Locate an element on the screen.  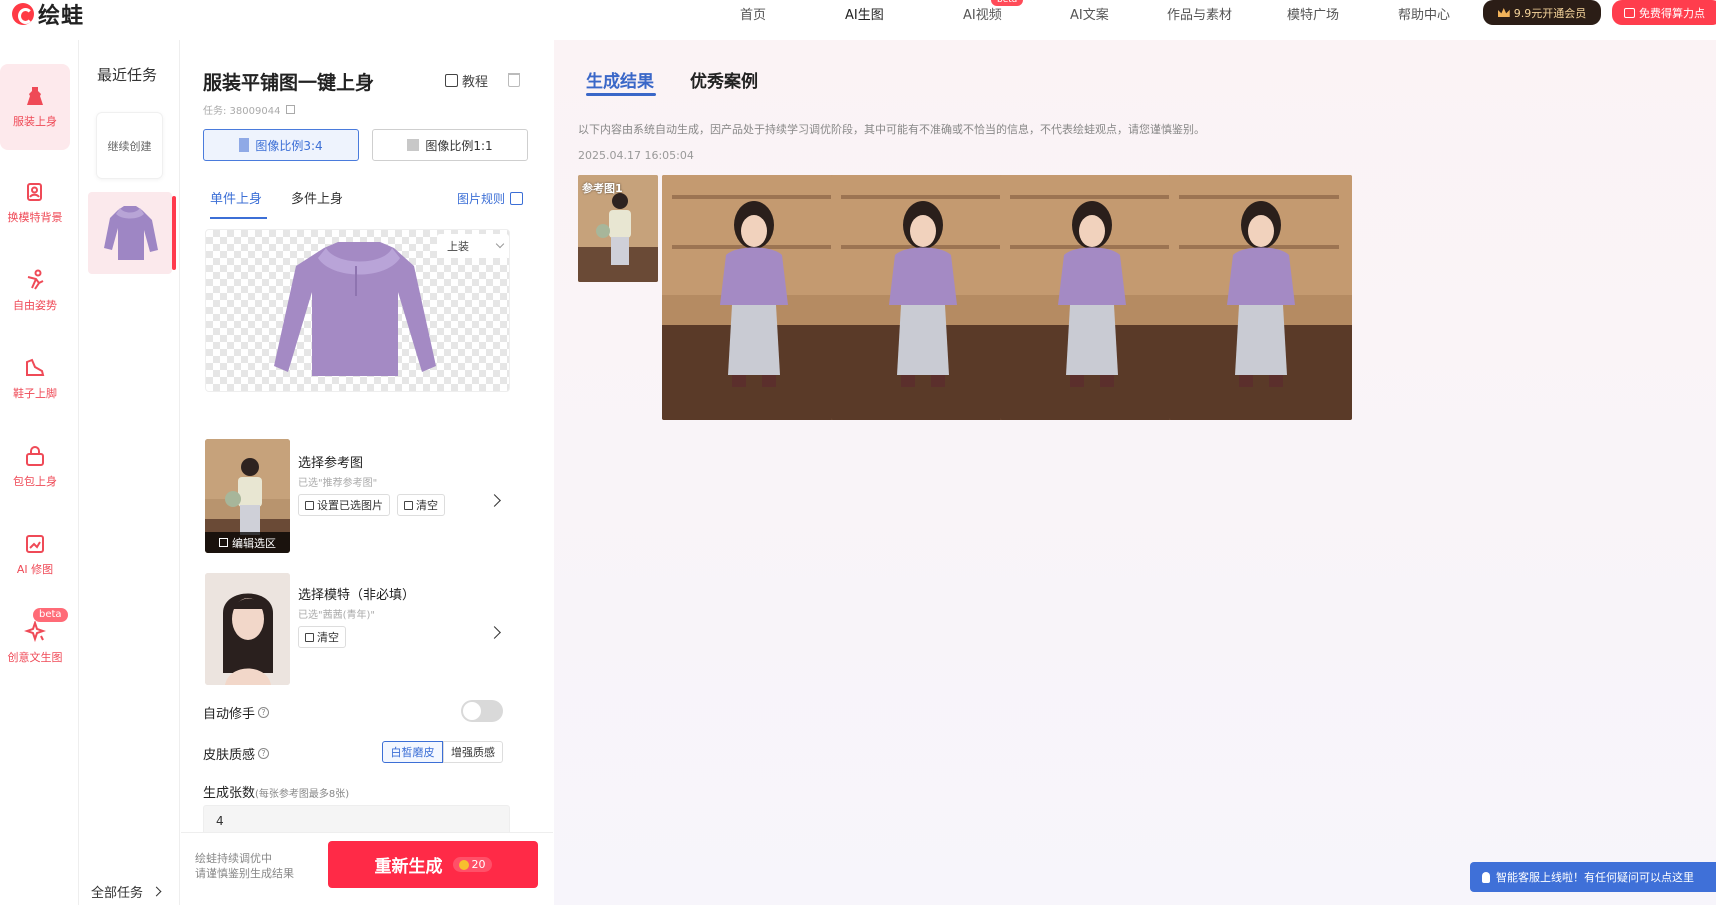
result-timestamp: 2025.04.17 16:05:04 is located at coordinates (636, 155).